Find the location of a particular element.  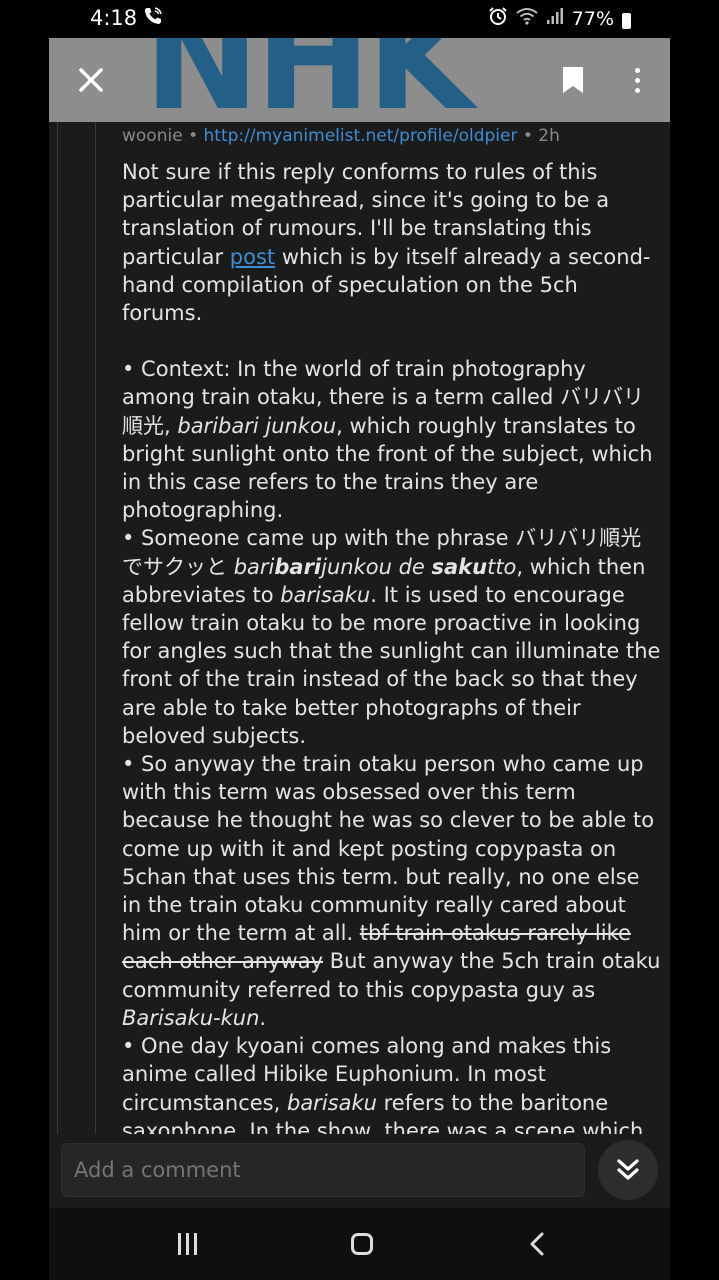

back-button is located at coordinates (537, 1244).